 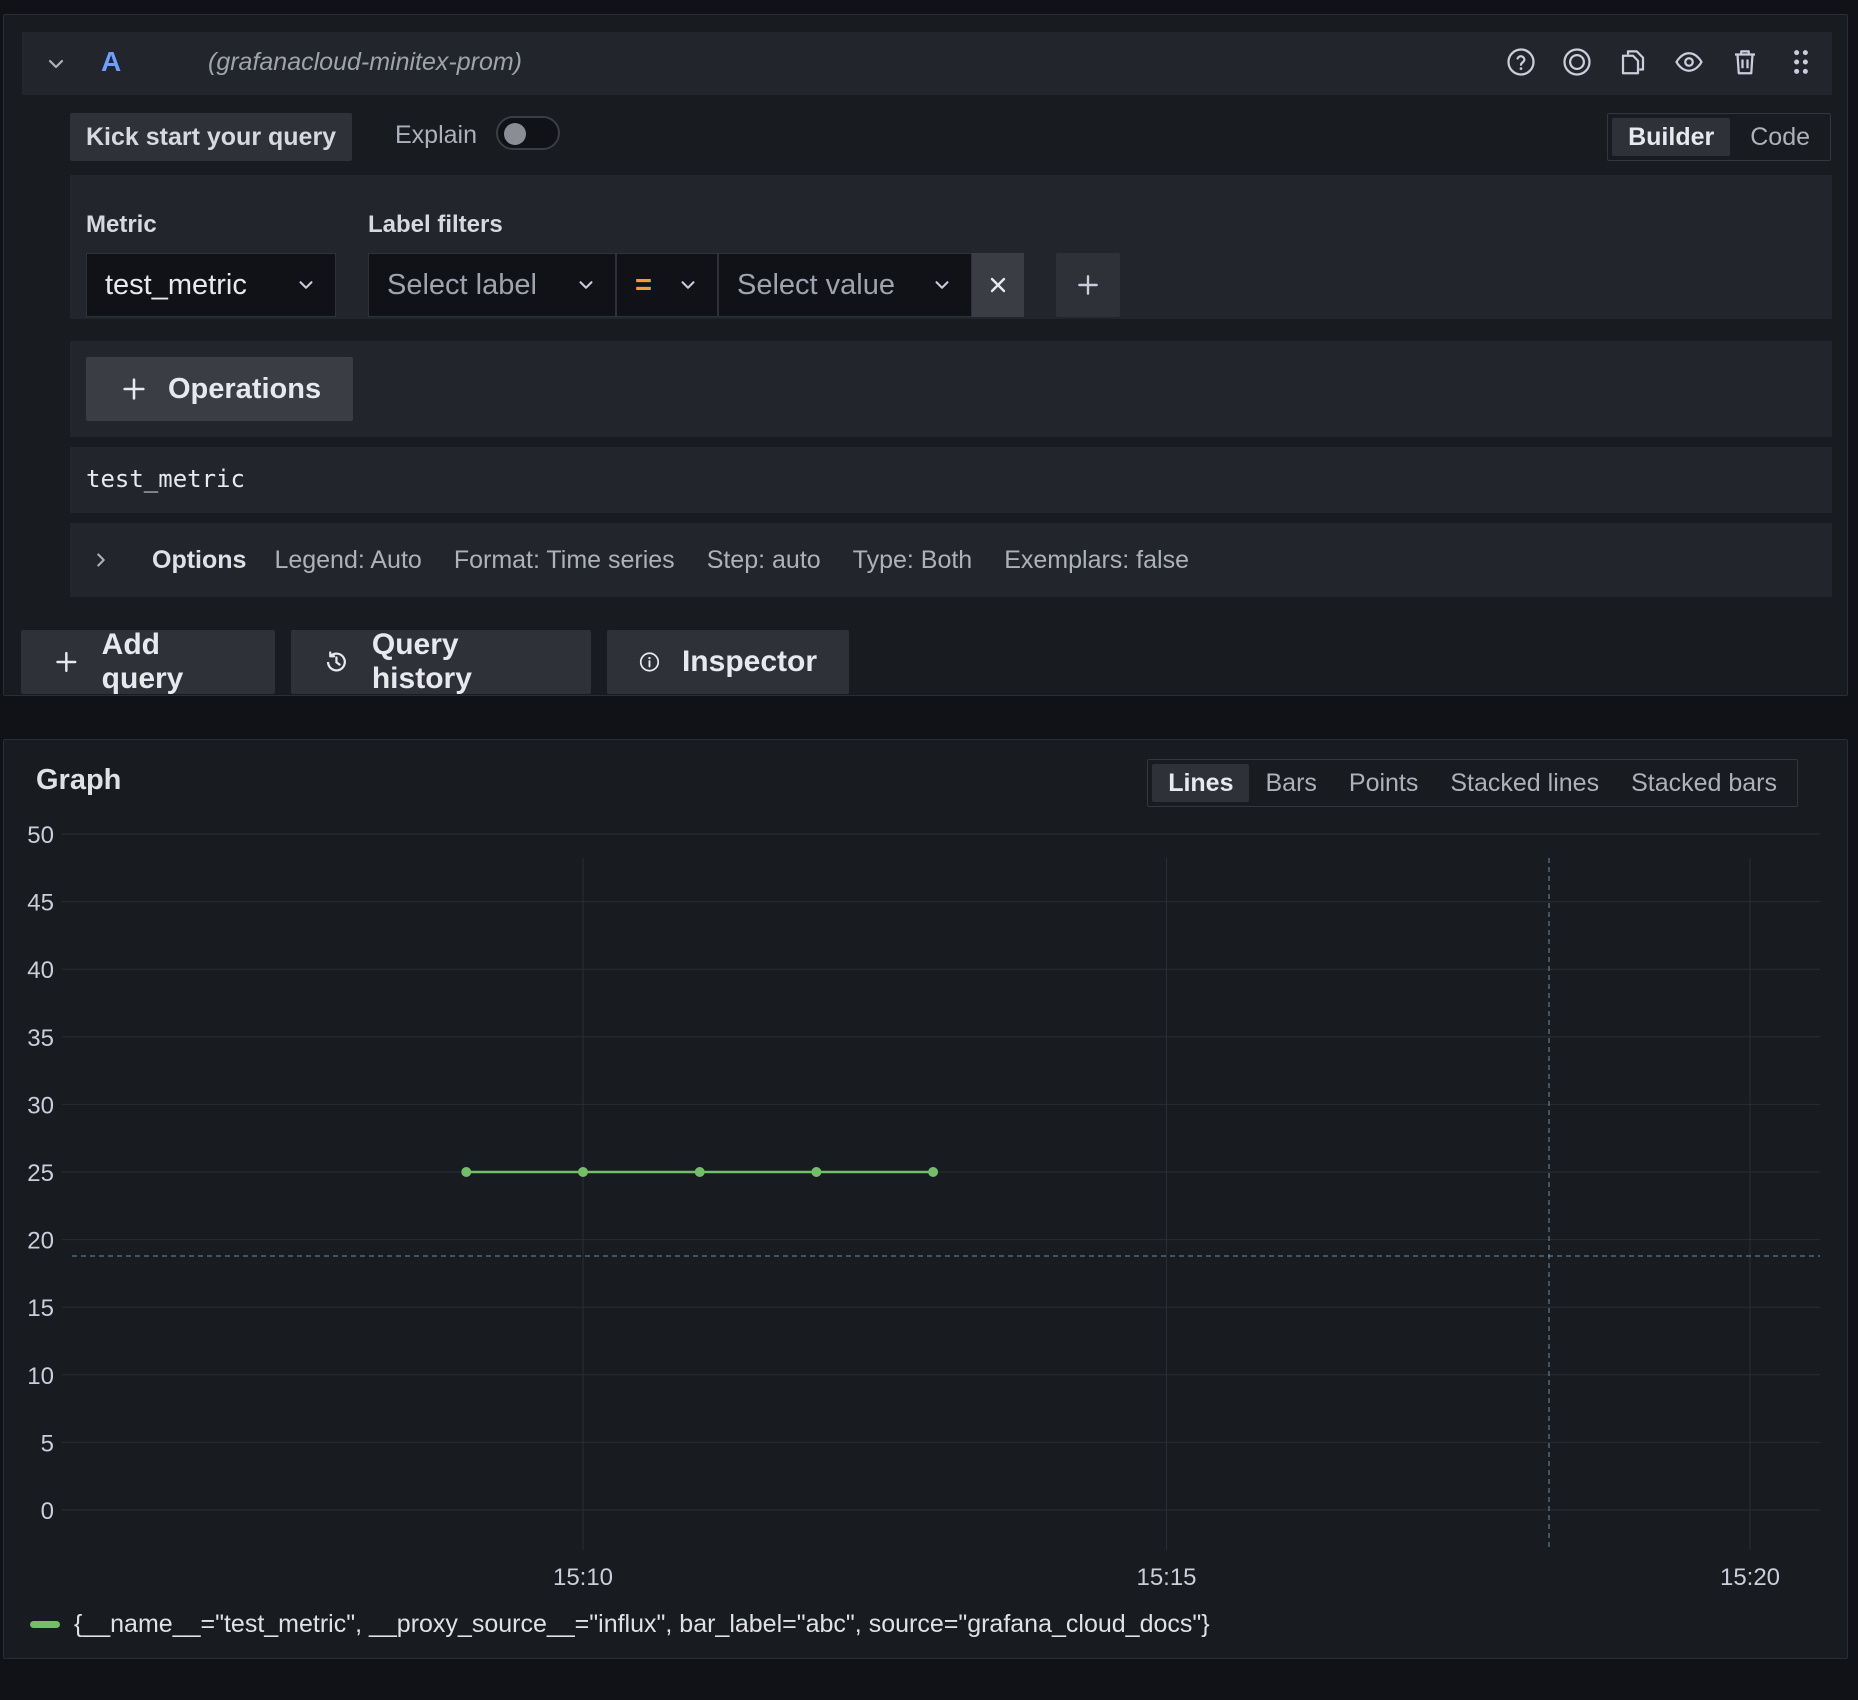 I want to click on add-operation-button: Operations, so click(x=220, y=389).